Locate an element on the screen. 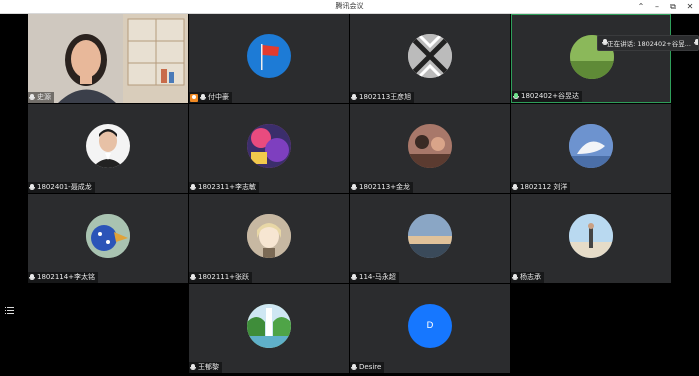 Image resolution: width=699 pixels, height=376 pixels. participant-tile: 杨志承 is located at coordinates (591, 238).